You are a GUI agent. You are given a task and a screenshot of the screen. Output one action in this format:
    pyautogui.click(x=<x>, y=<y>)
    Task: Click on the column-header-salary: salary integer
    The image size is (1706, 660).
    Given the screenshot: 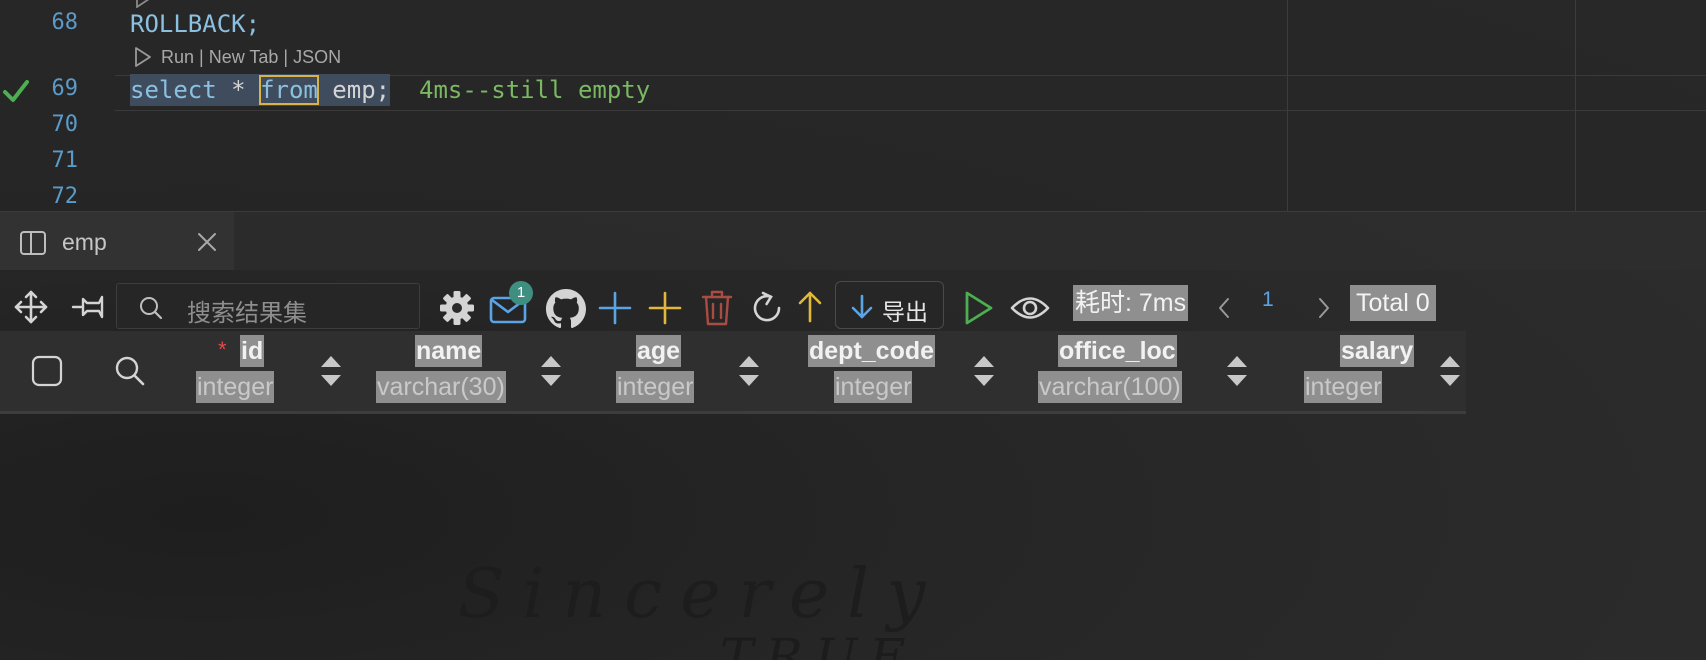 What is the action you would take?
    pyautogui.click(x=1373, y=371)
    